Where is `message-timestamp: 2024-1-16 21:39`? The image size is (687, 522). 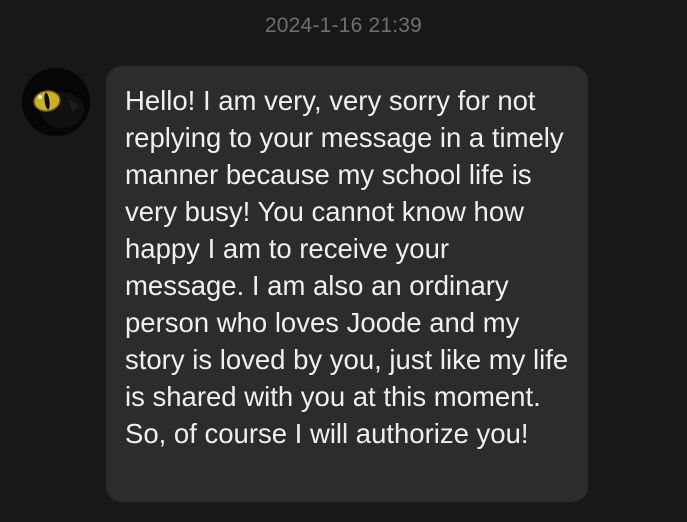 message-timestamp: 2024-1-16 21:39 is located at coordinates (343, 25).